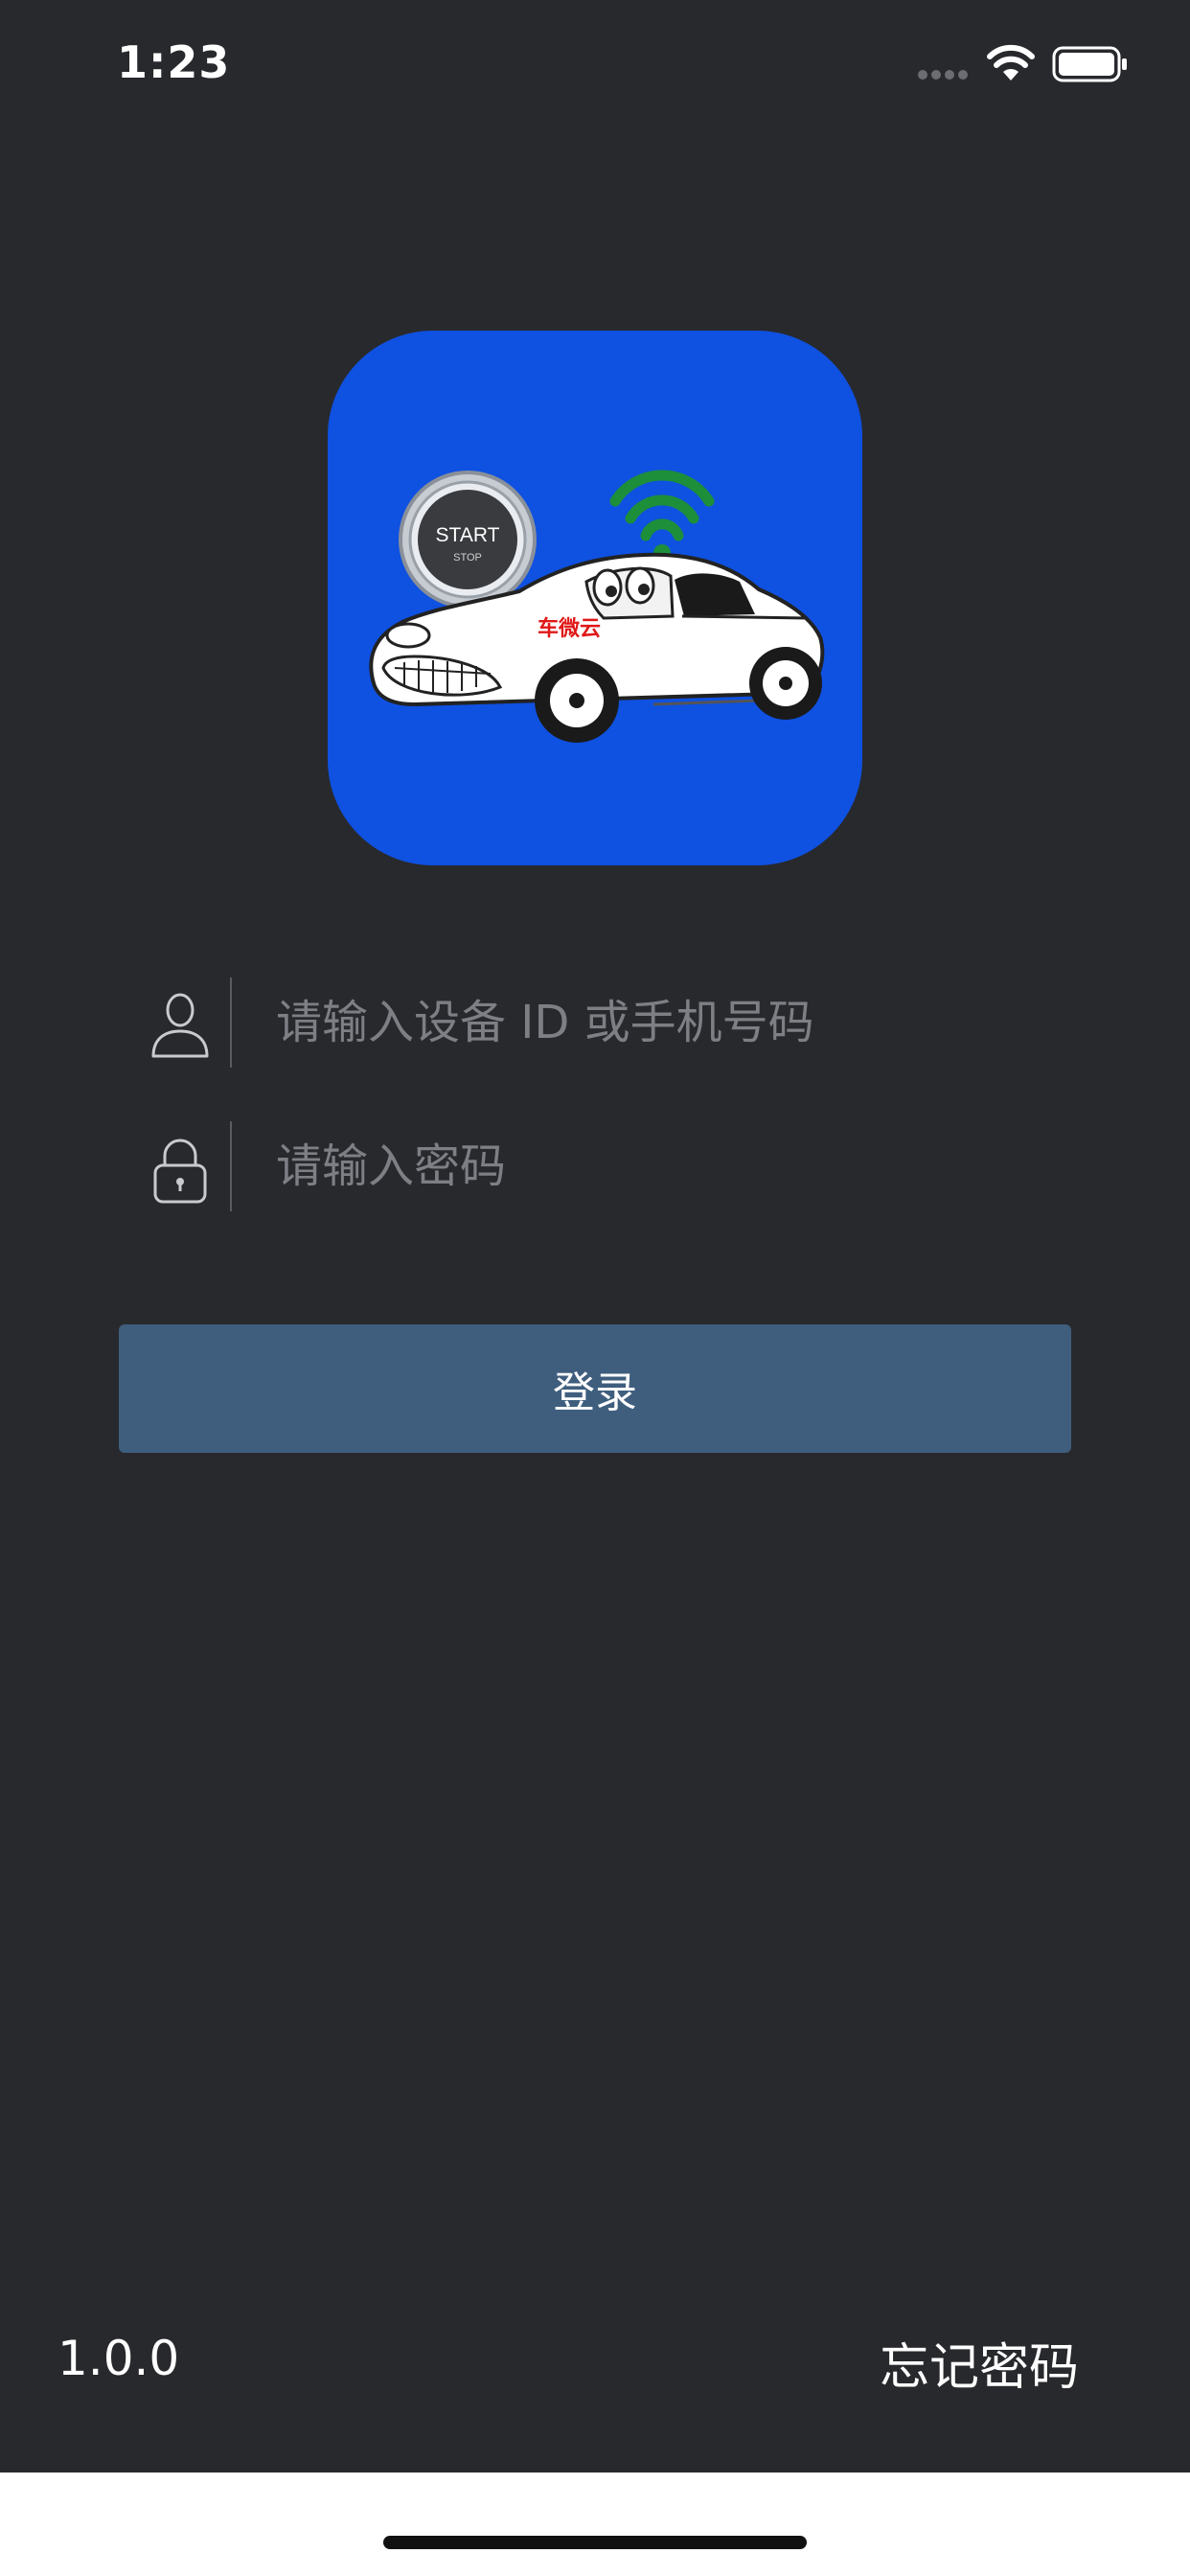  I want to click on cellular-signal-icon, so click(943, 75).